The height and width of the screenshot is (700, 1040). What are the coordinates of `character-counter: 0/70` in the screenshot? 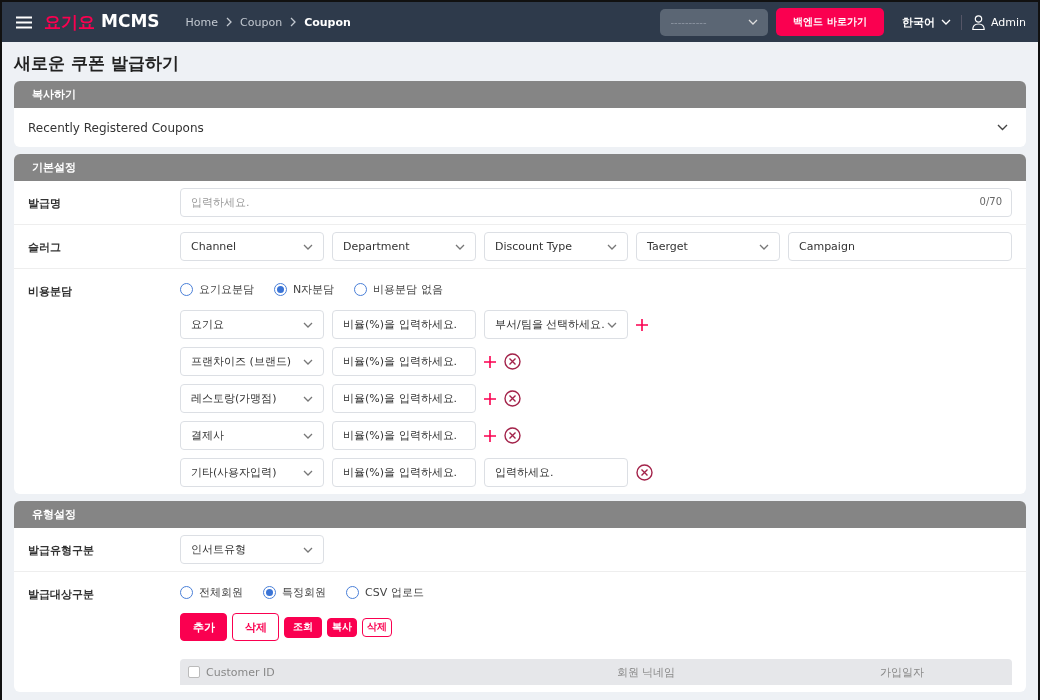 It's located at (990, 201).